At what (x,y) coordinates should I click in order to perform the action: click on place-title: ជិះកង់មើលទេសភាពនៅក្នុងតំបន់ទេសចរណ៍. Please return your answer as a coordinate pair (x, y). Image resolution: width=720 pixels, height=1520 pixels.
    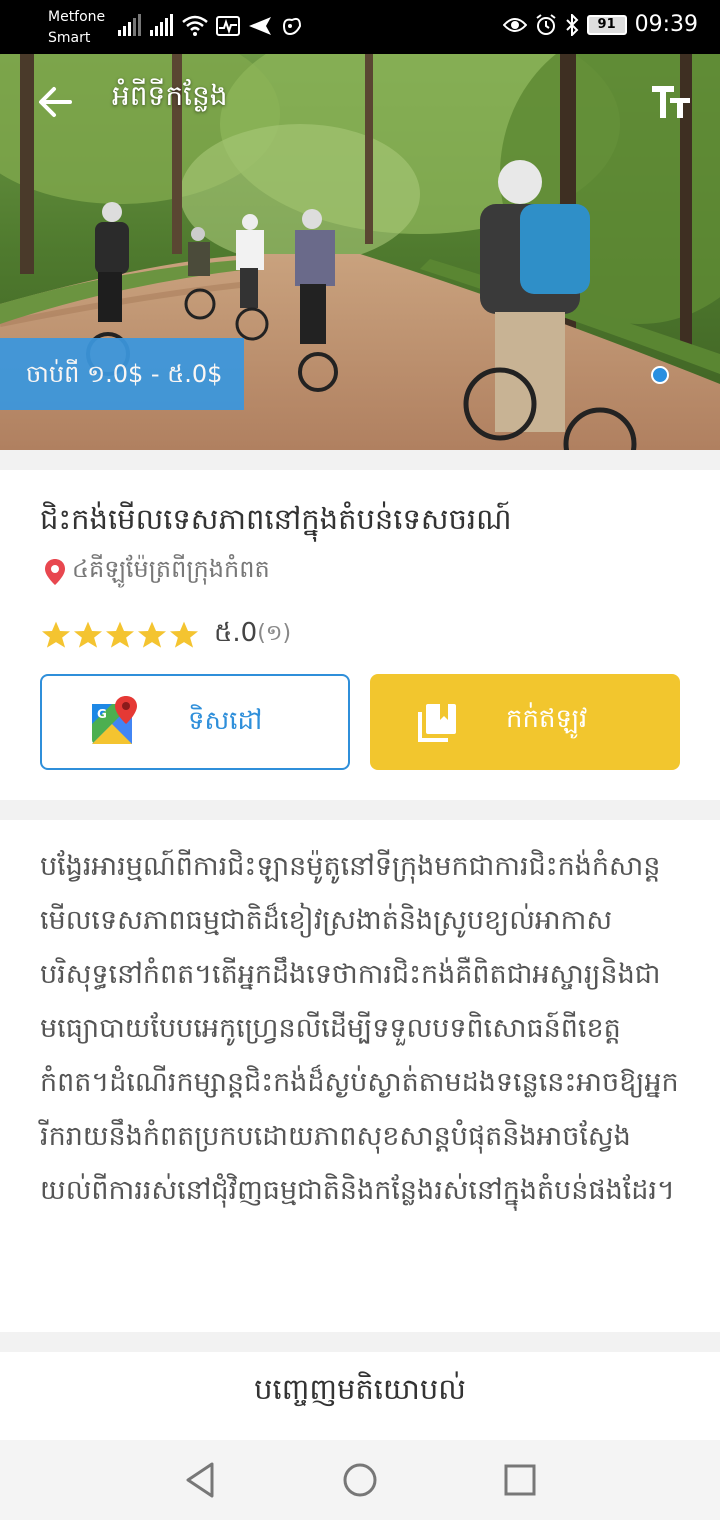
    Looking at the image, I should click on (276, 519).